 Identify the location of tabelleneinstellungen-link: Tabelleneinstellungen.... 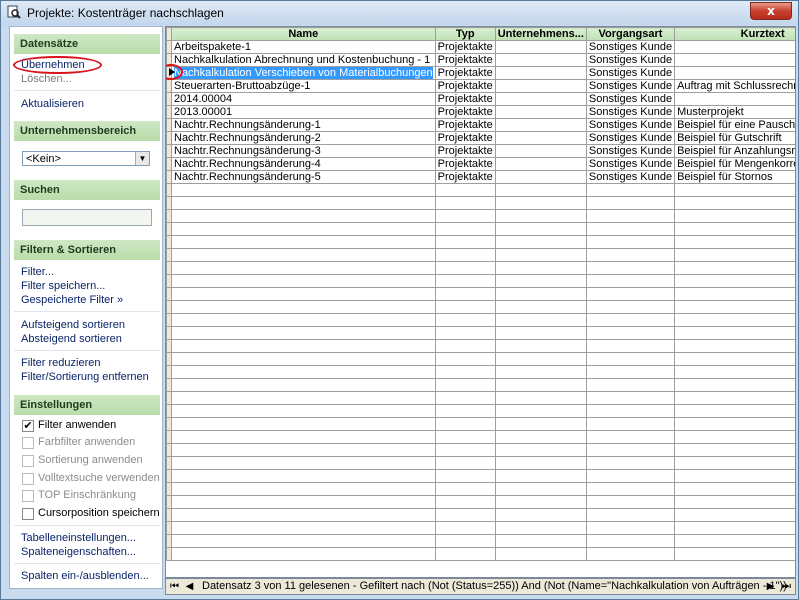
(78, 538).